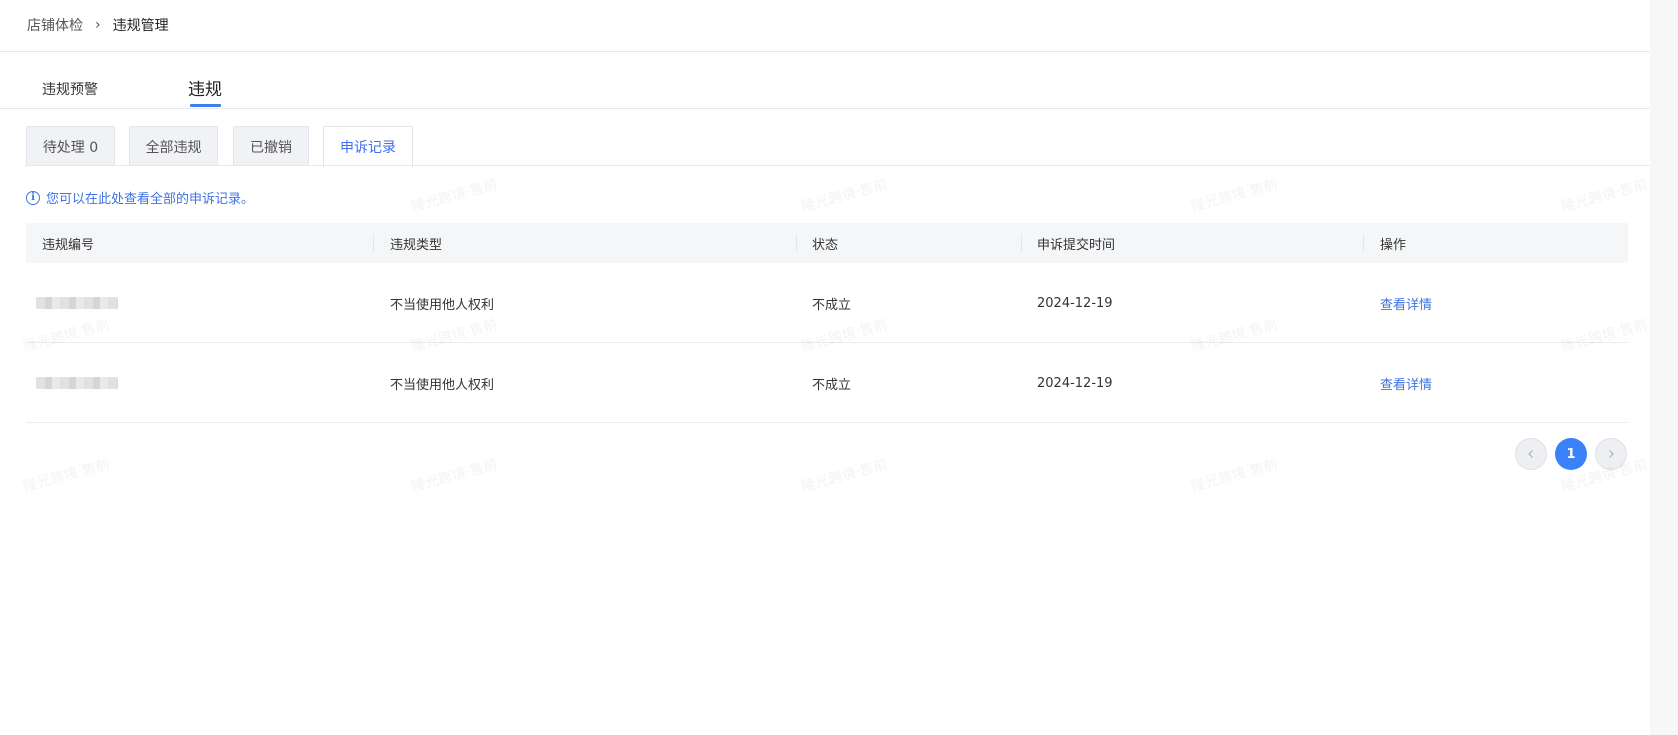 The width and height of the screenshot is (1678, 735). What do you see at coordinates (55, 25) in the screenshot?
I see `breadcrumb-shop-checkup: 店铺体检` at bounding box center [55, 25].